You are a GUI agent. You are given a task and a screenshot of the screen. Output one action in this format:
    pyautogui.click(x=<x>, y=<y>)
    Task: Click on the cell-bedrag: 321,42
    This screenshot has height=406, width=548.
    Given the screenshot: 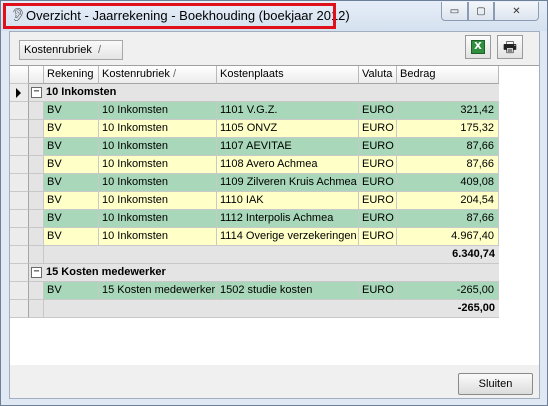 What is the action you would take?
    pyautogui.click(x=448, y=111)
    